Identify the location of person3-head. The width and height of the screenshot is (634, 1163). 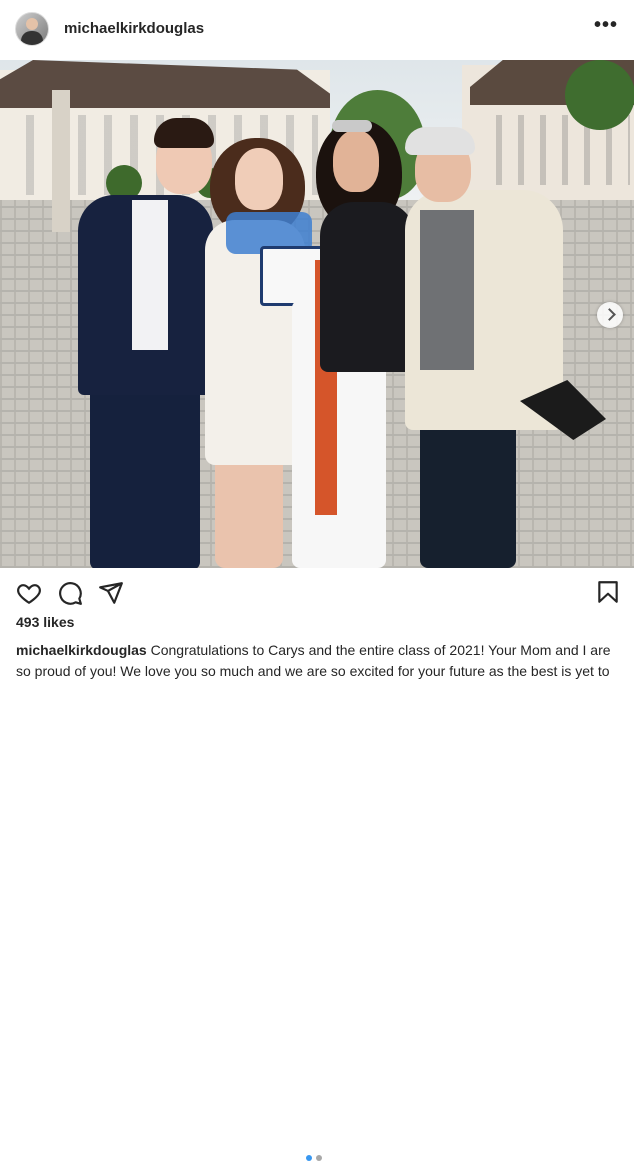
(356, 161).